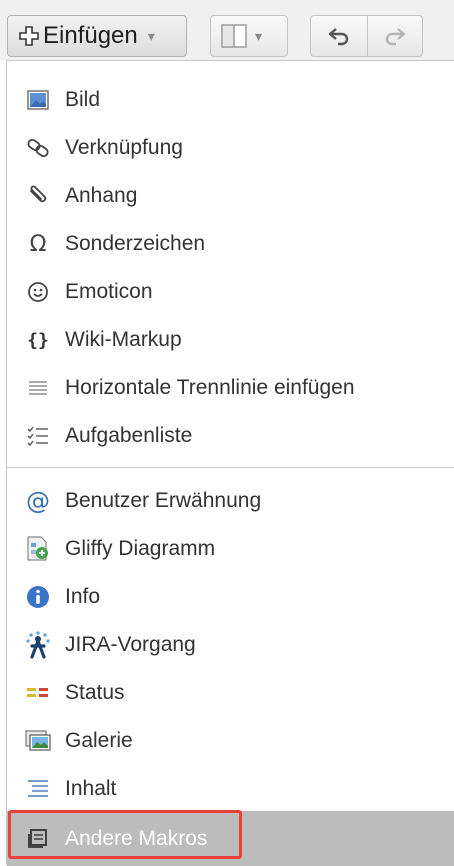 The image size is (454, 866). Describe the element at coordinates (230, 244) in the screenshot. I see `menu-item-special-characters: Ω Sonderzeichen` at that location.